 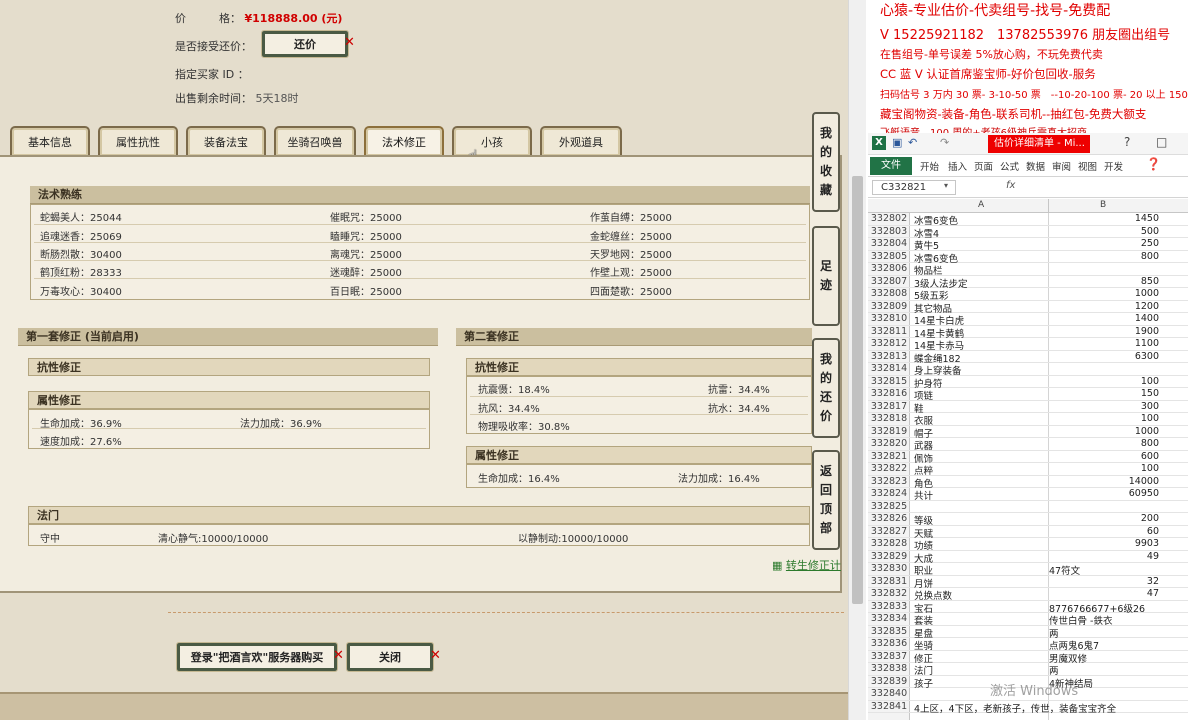 What do you see at coordinates (1028, 345) in the screenshot?
I see `excel-row: 332812 14星卡赤马 1100` at bounding box center [1028, 345].